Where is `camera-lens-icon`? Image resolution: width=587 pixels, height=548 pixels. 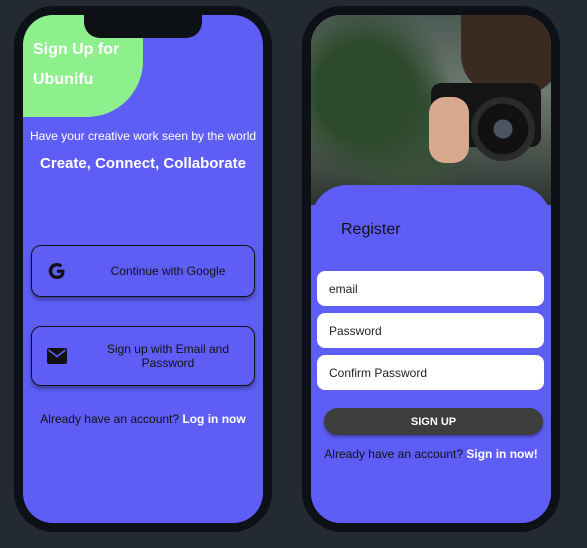
camera-lens-icon is located at coordinates (503, 129).